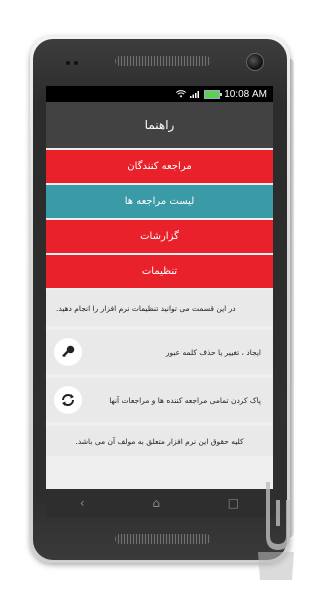  Describe the element at coordinates (195, 94) in the screenshot. I see `signal-icon` at that location.